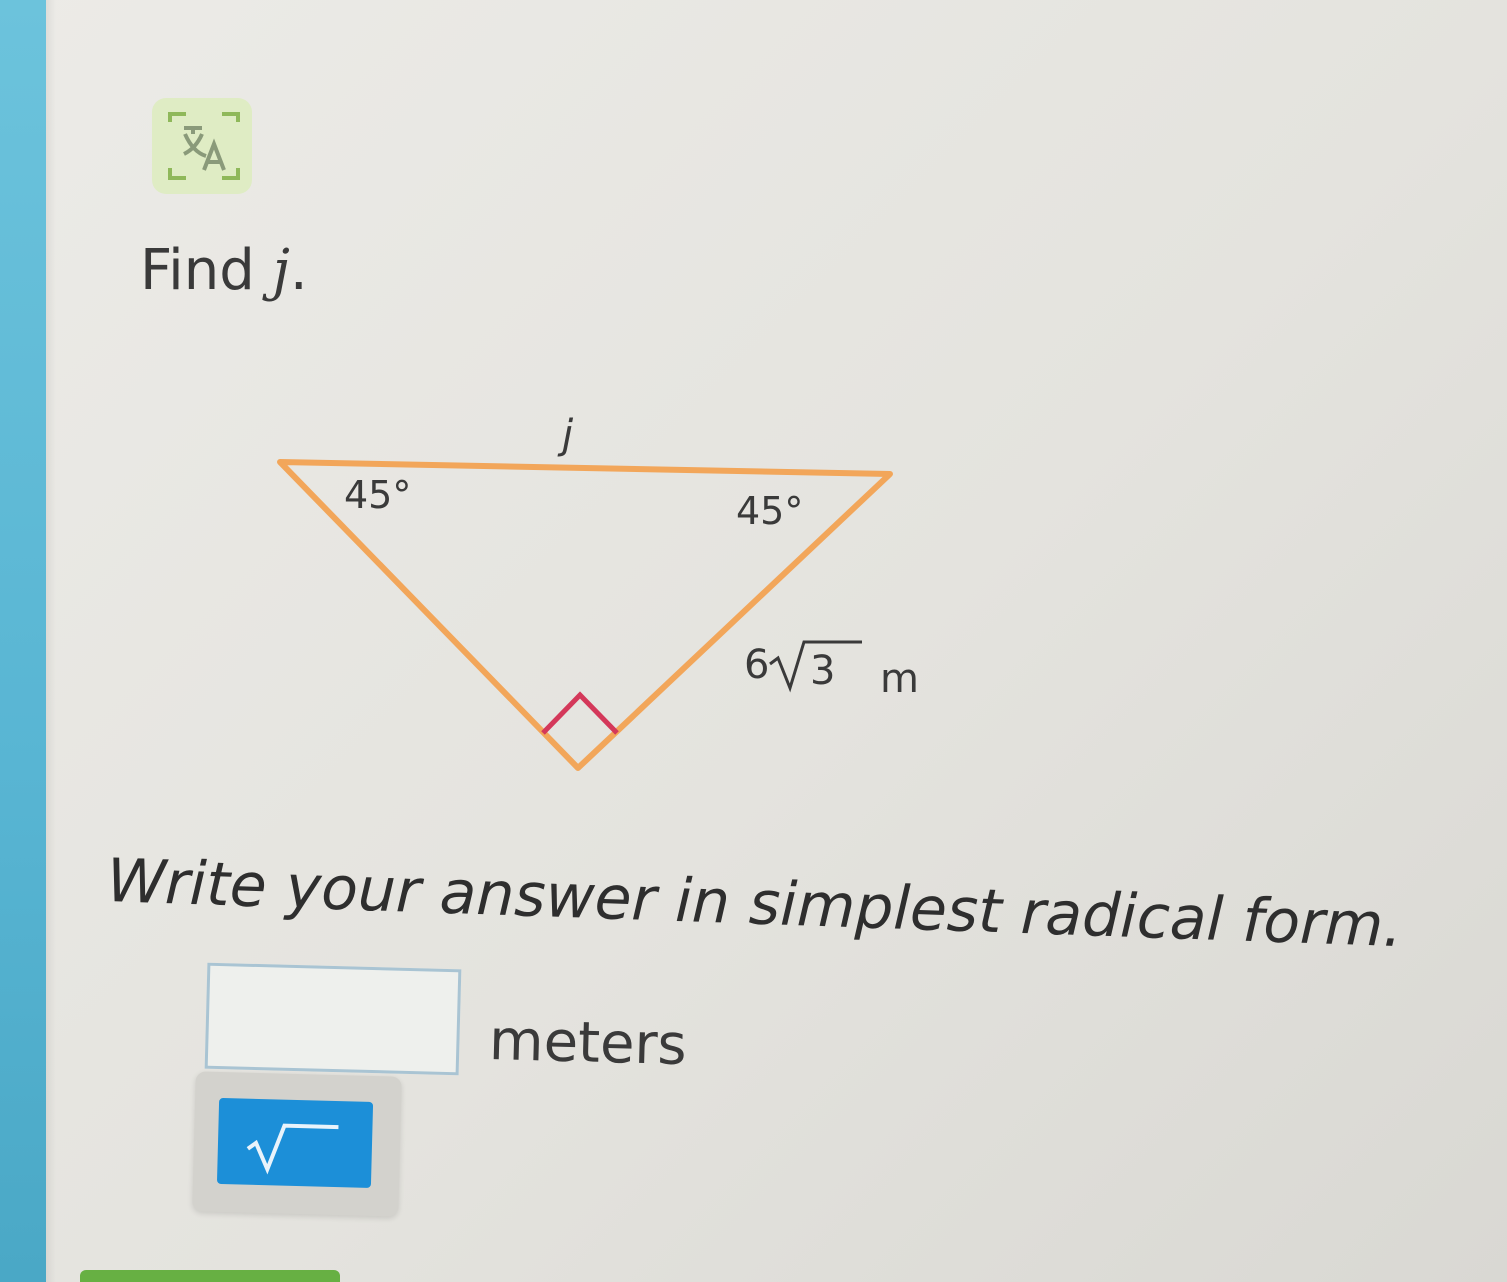  Describe the element at coordinates (588, 1043) in the screenshot. I see `answer-unit-label: meters` at that location.